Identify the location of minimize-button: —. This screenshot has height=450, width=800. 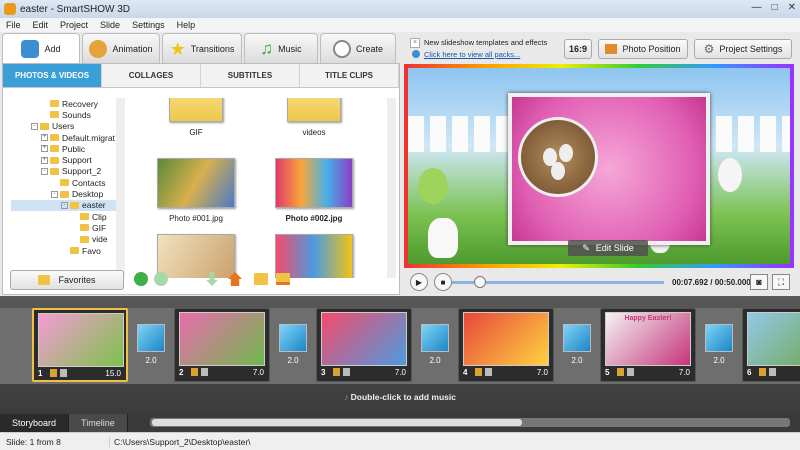
(757, 7).